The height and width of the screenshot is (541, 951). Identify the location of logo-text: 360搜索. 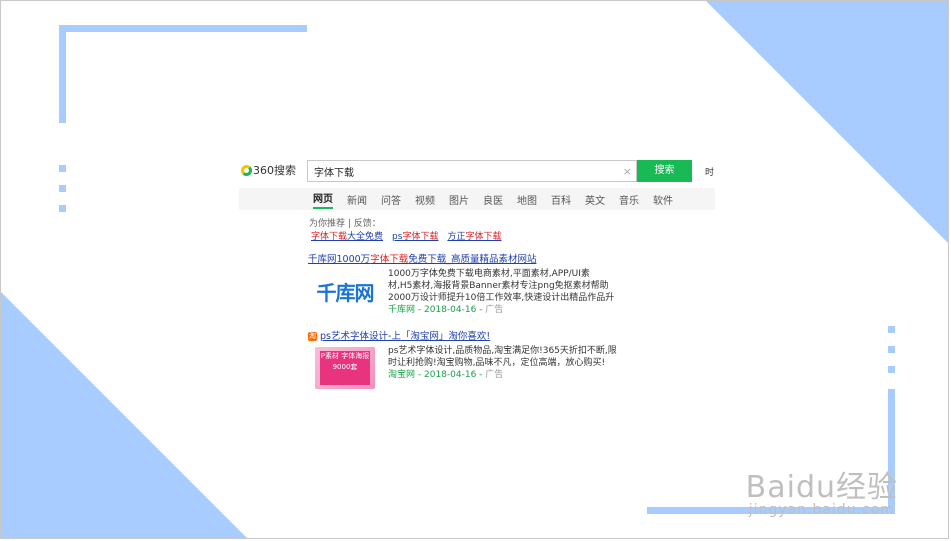
(274, 170).